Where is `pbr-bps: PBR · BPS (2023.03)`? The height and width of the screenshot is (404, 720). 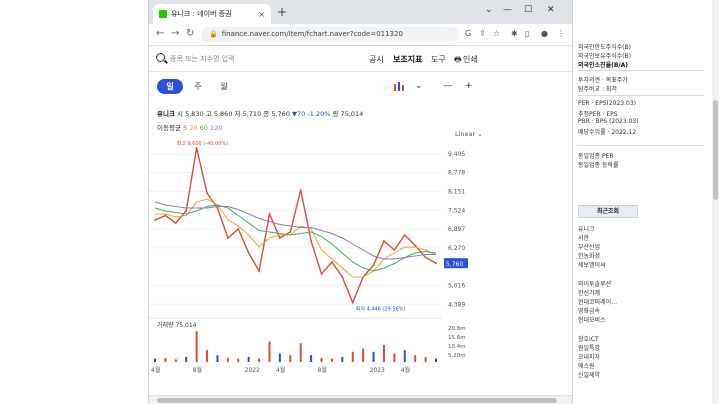 pbr-bps: PBR · BPS (2023.03) is located at coordinates (608, 121).